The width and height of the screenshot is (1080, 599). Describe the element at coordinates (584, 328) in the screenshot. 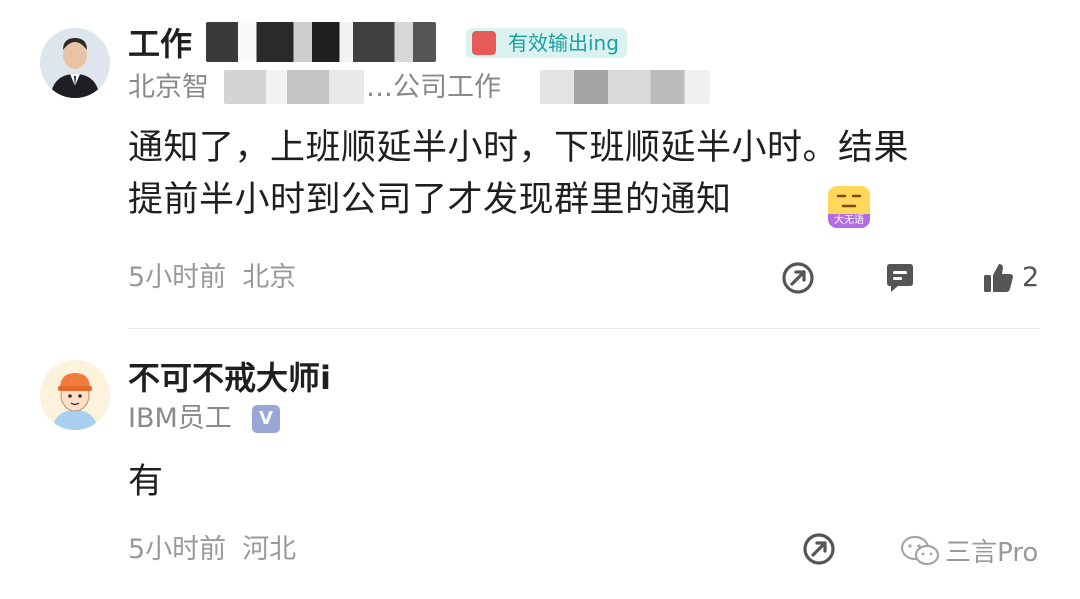

I see `divider` at that location.